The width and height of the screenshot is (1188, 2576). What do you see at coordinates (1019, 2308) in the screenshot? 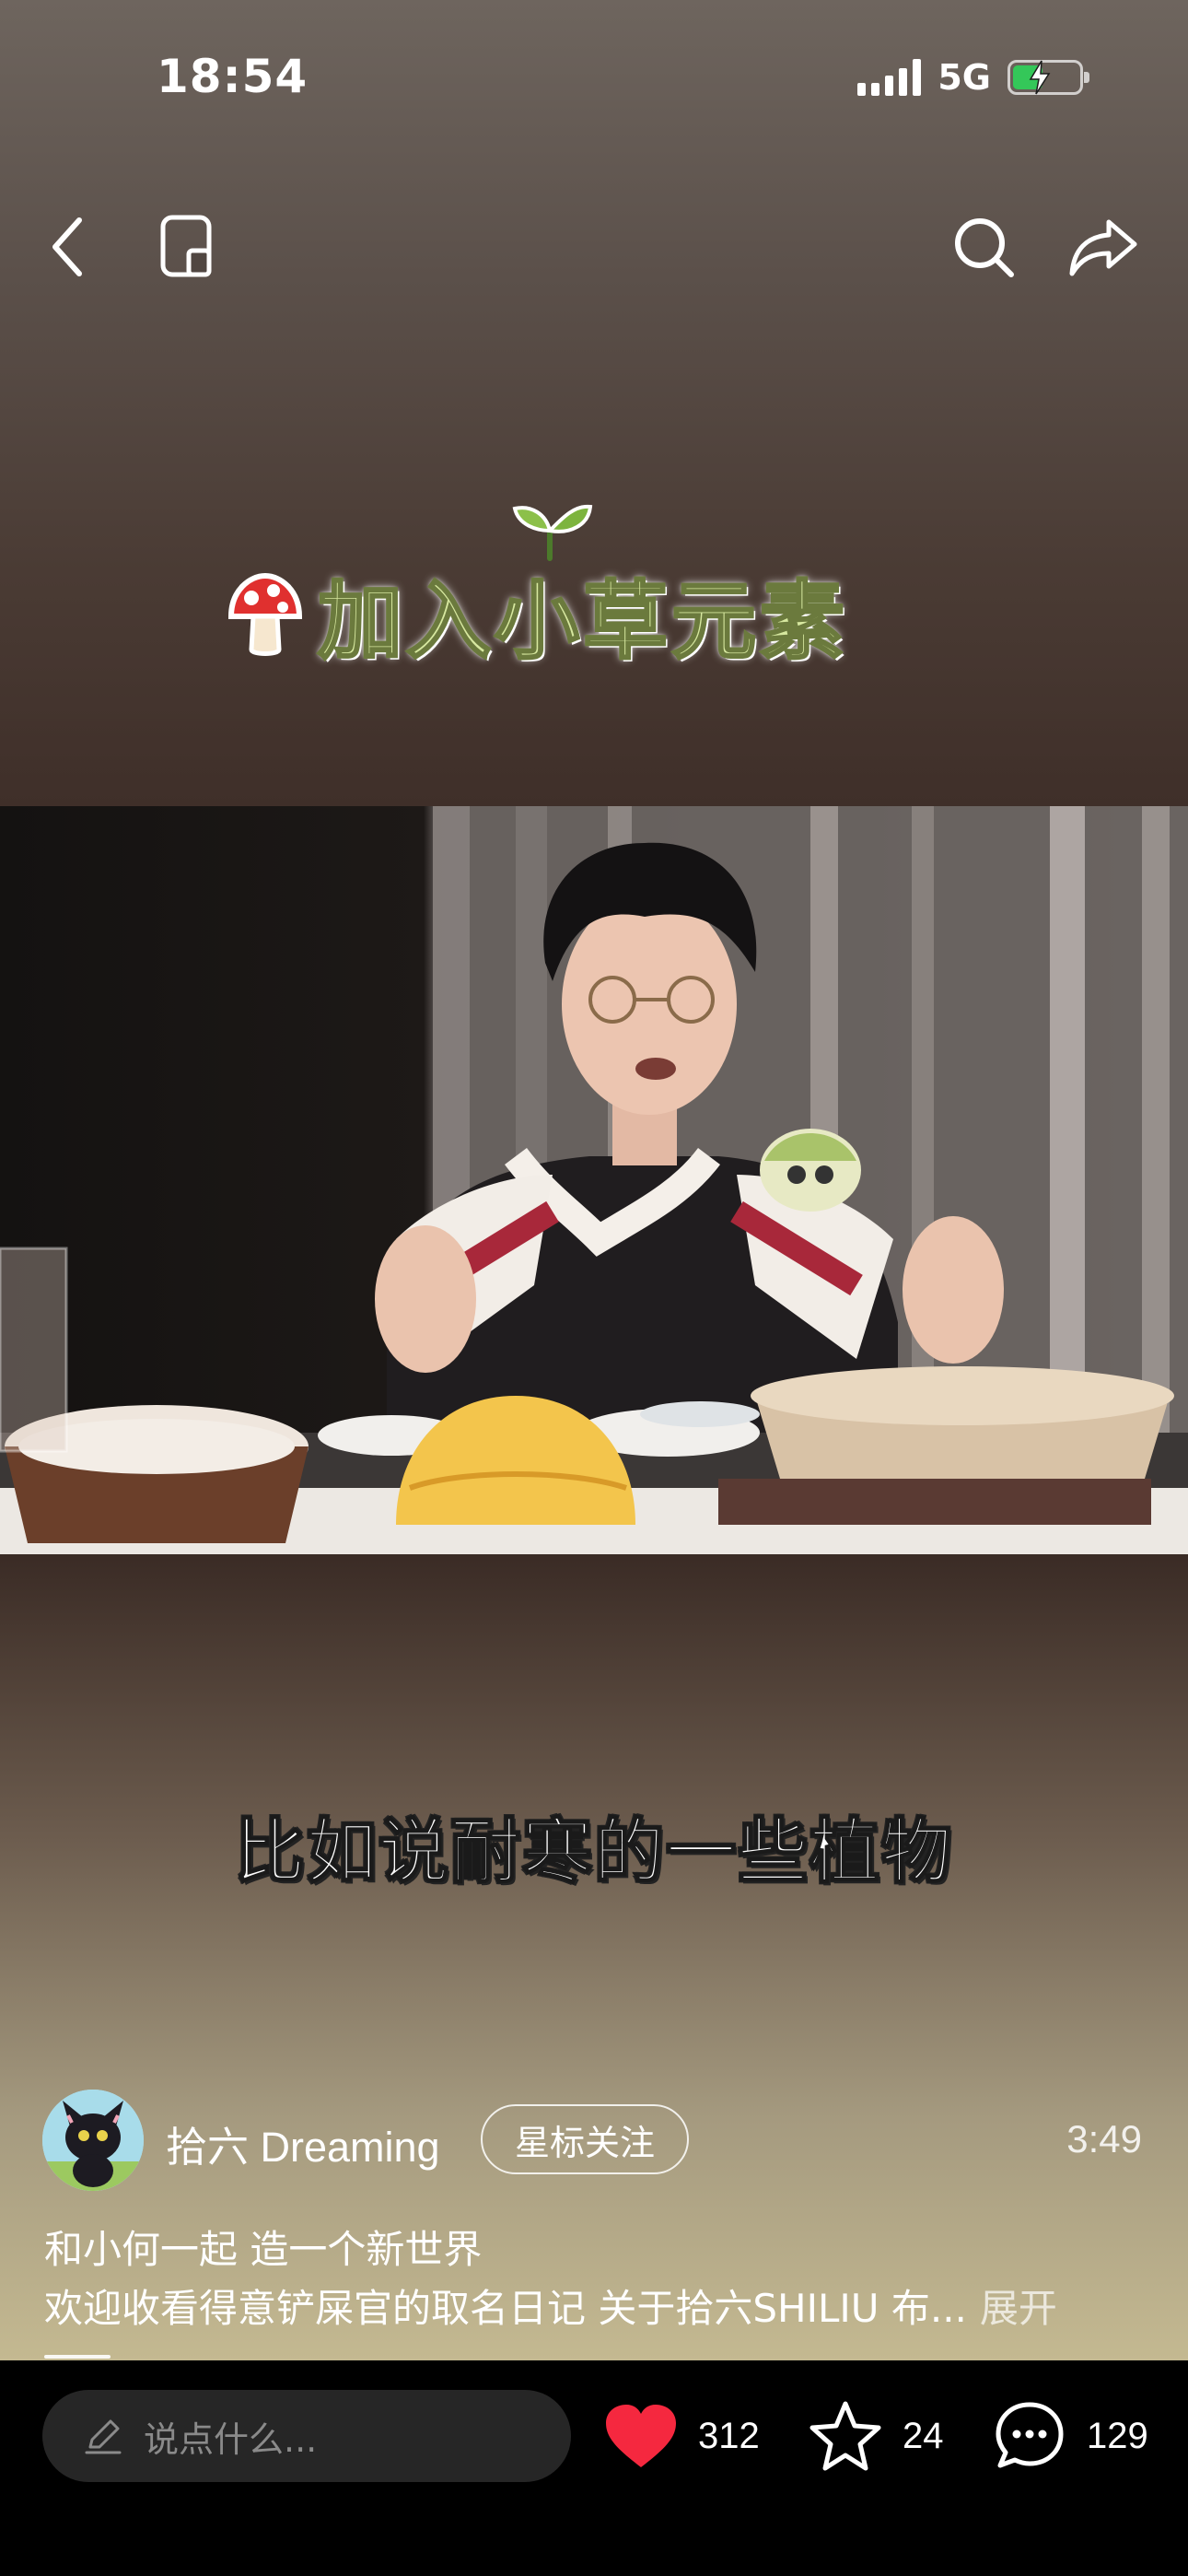
I see `expand-link: 展开` at bounding box center [1019, 2308].